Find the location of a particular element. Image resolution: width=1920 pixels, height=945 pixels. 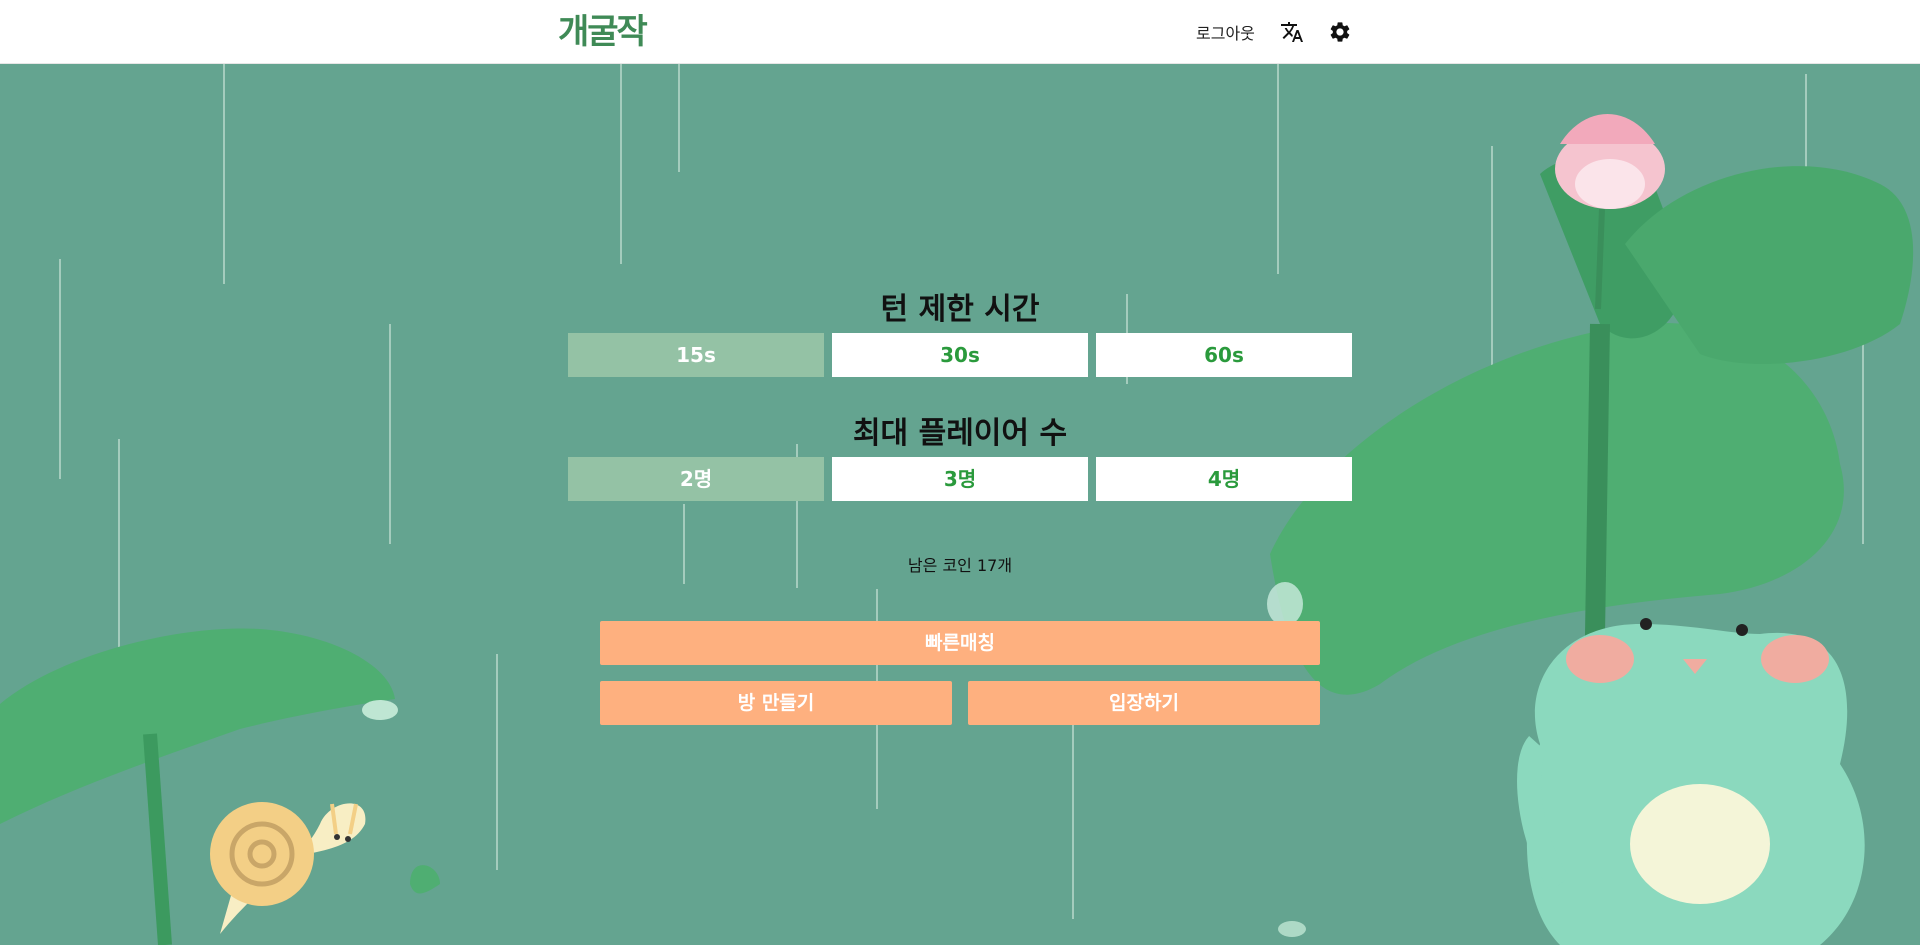

max-players-option-2: 2명 is located at coordinates (696, 479).